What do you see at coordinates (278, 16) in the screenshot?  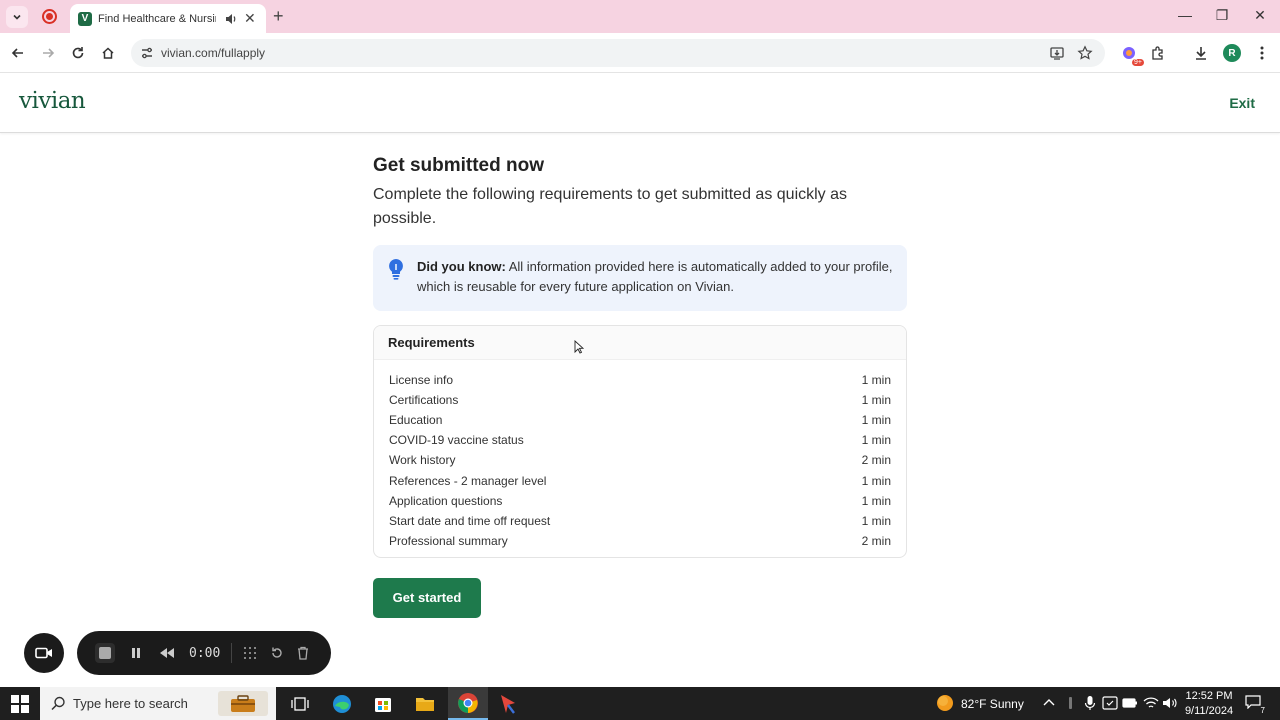 I see `new-tab-button: +` at bounding box center [278, 16].